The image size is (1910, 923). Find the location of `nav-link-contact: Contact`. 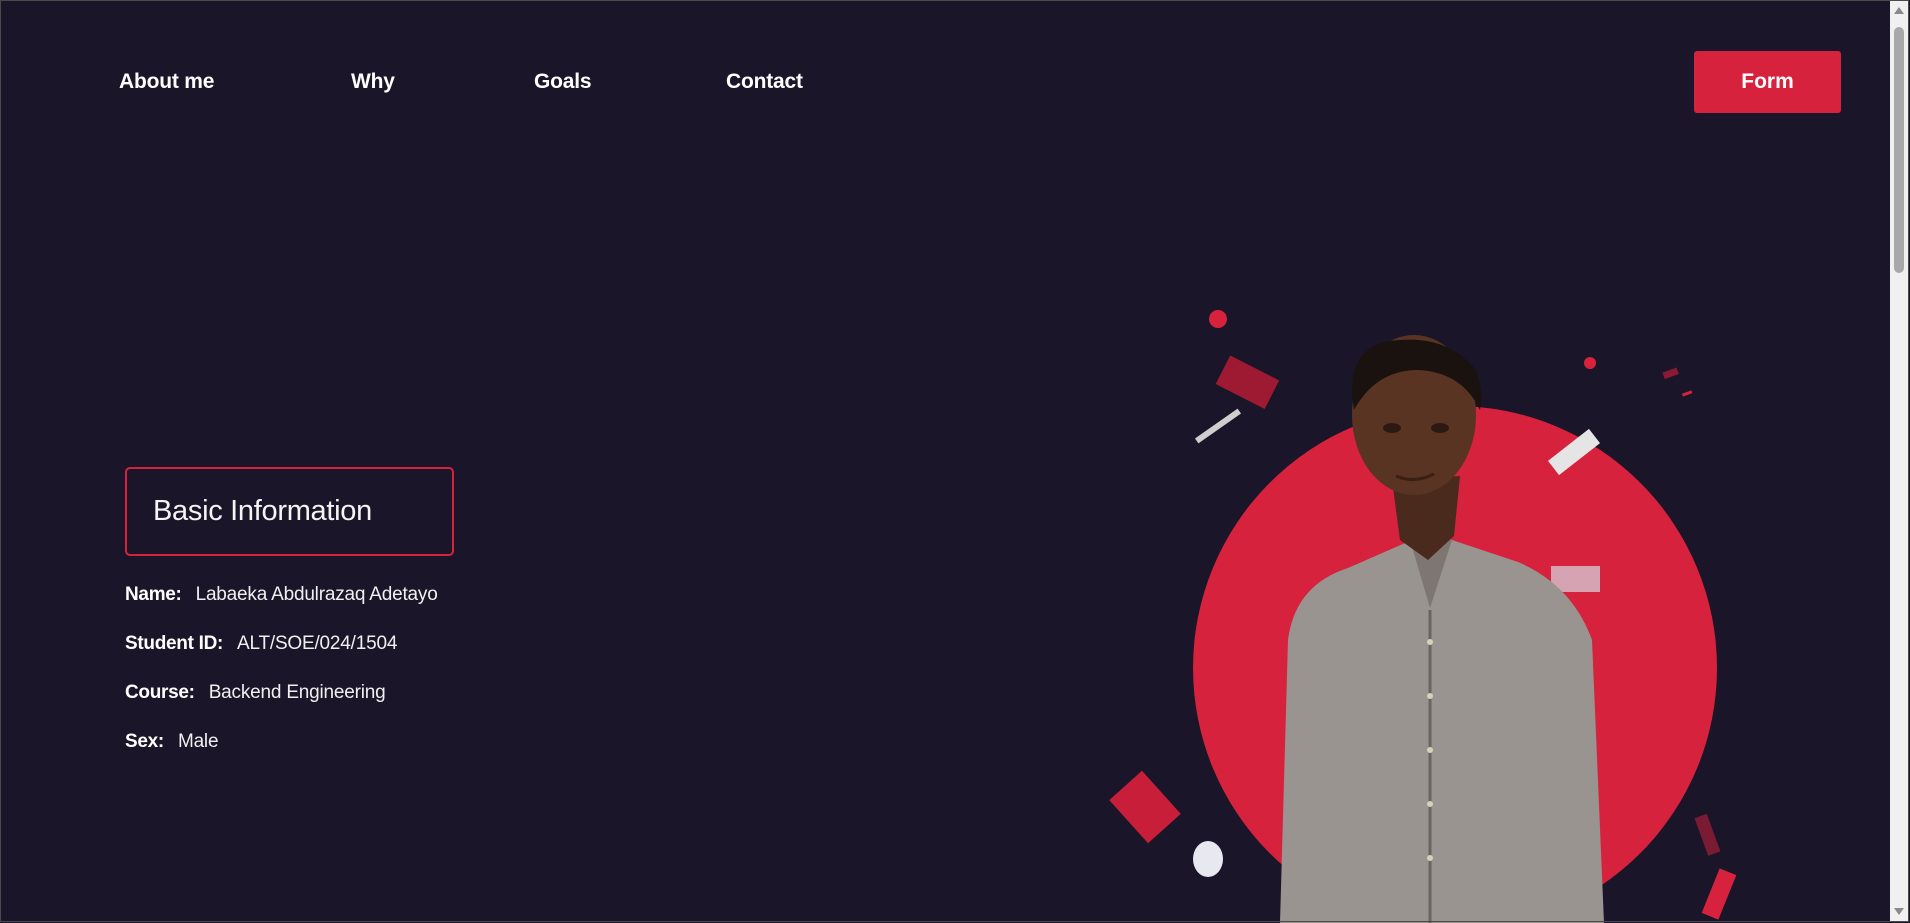

nav-link-contact: Contact is located at coordinates (764, 82).